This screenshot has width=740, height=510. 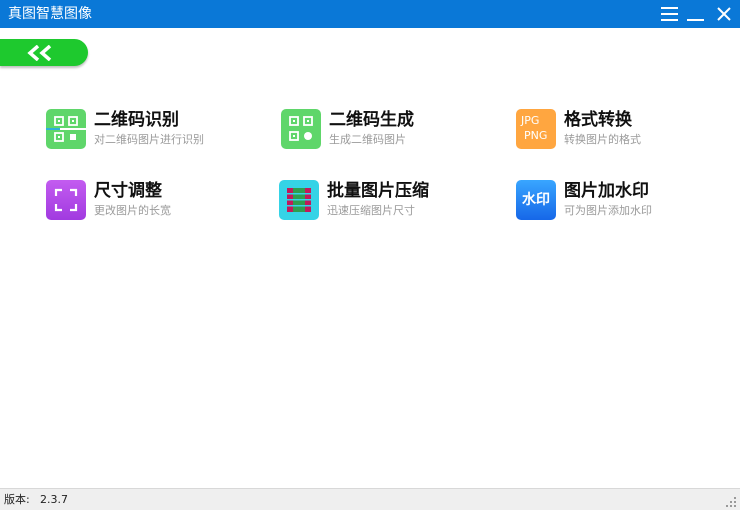 What do you see at coordinates (156, 202) in the screenshot?
I see `tool-resize: 尺寸调整 更改图片的长宽` at bounding box center [156, 202].